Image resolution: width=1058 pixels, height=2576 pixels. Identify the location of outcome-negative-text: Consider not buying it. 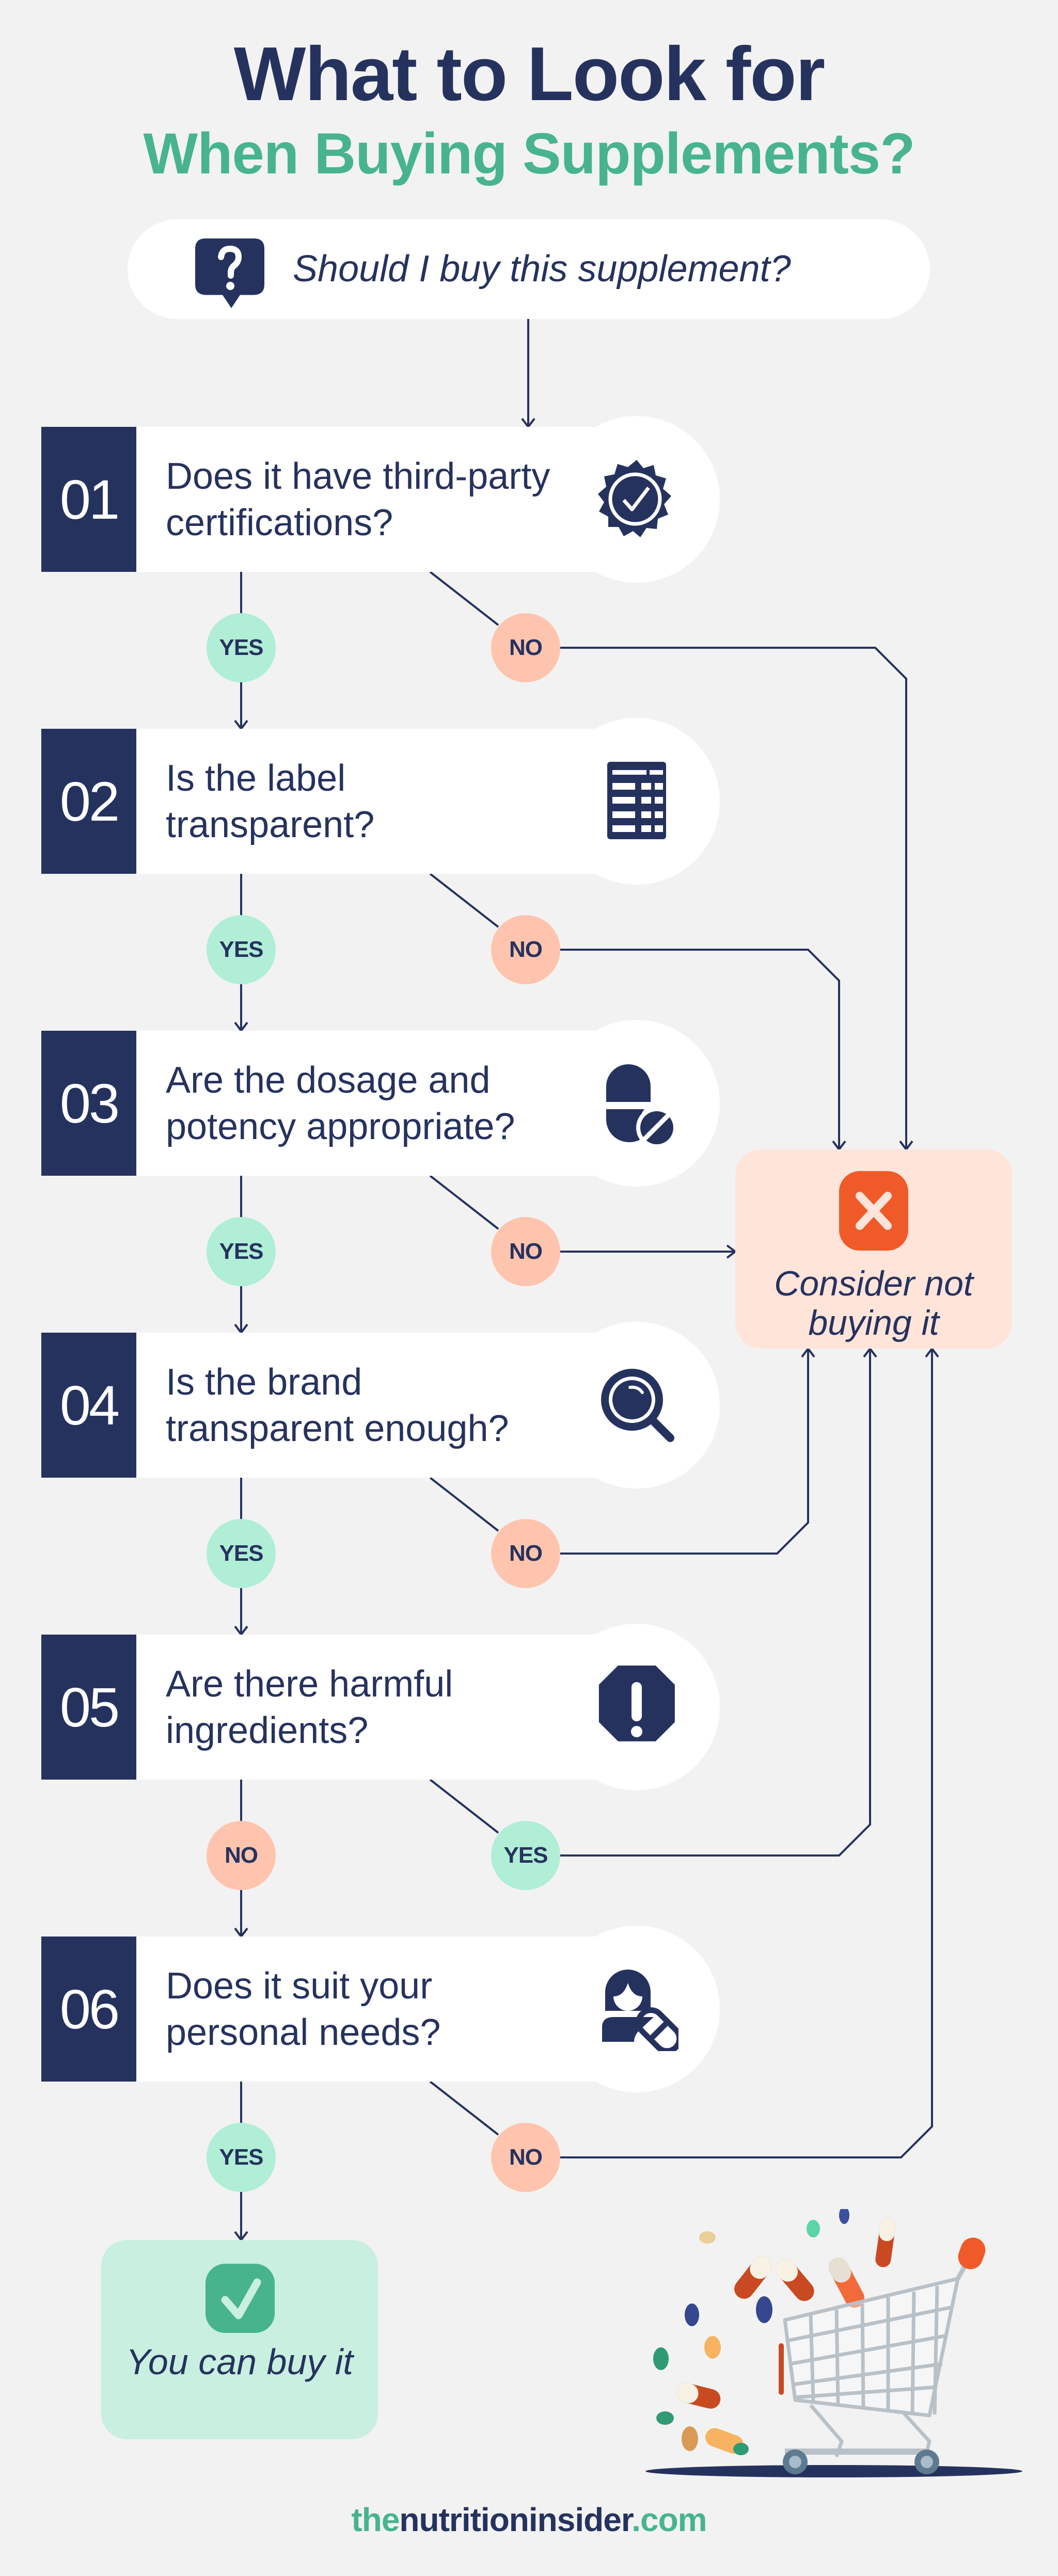
(873, 1303).